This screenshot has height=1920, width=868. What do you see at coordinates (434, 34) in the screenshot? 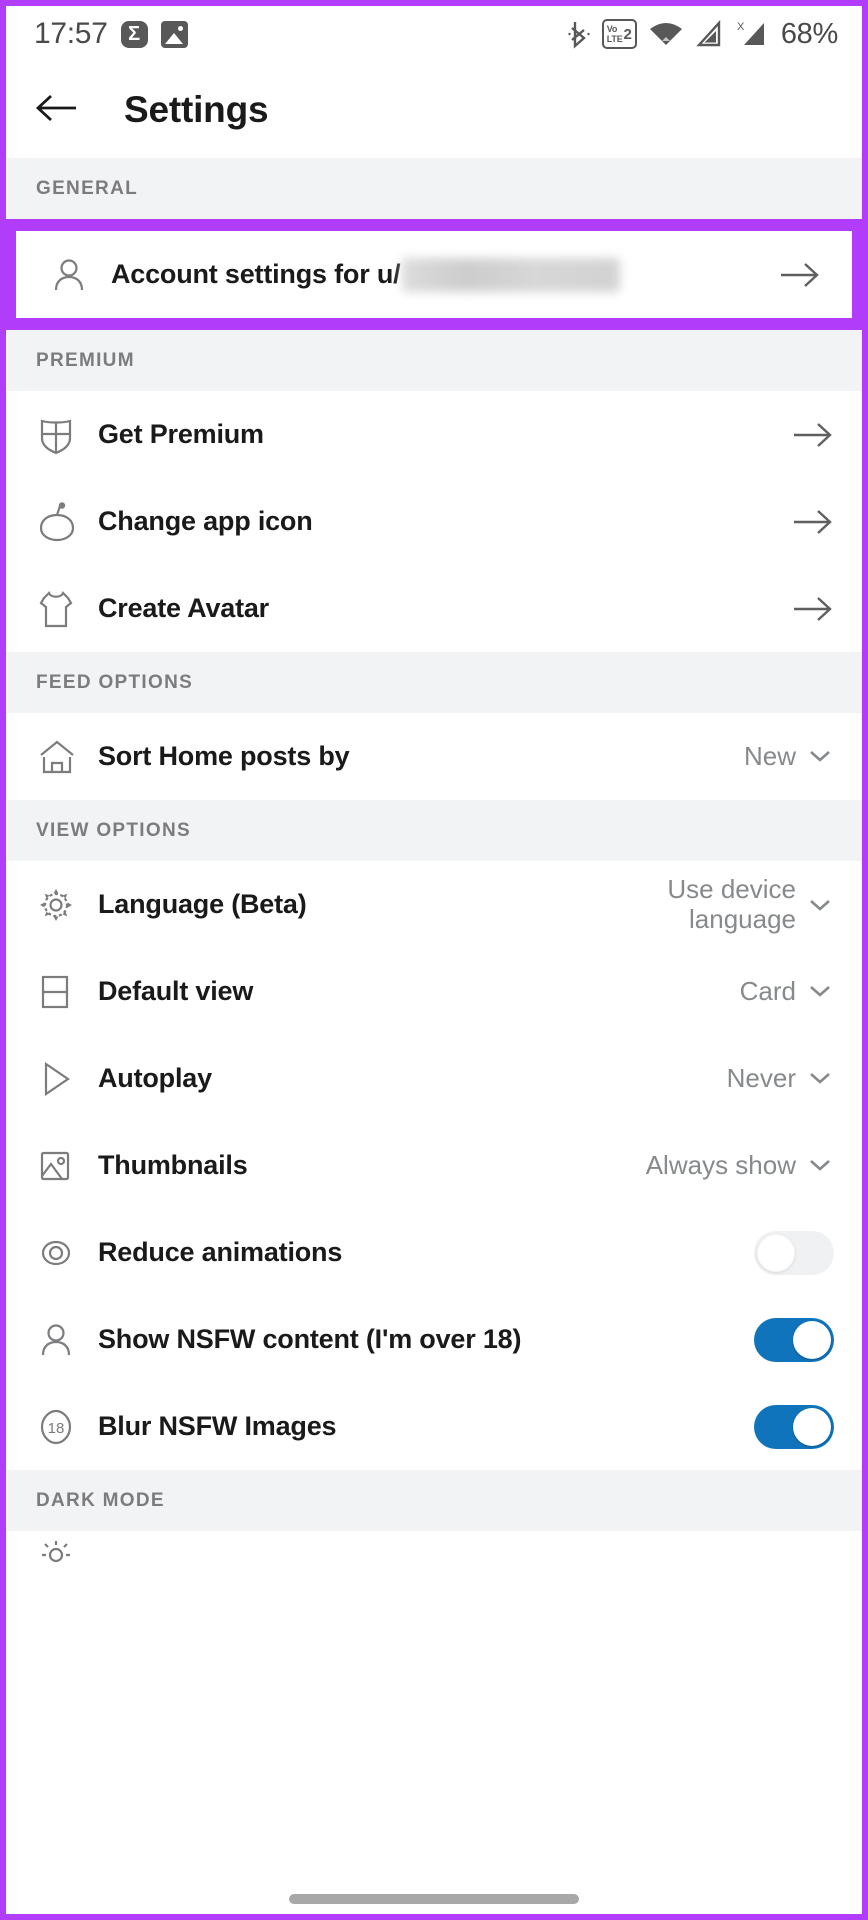
I see `status-bar: 17:57 Σ Vo LTE 2 X 68%` at bounding box center [434, 34].